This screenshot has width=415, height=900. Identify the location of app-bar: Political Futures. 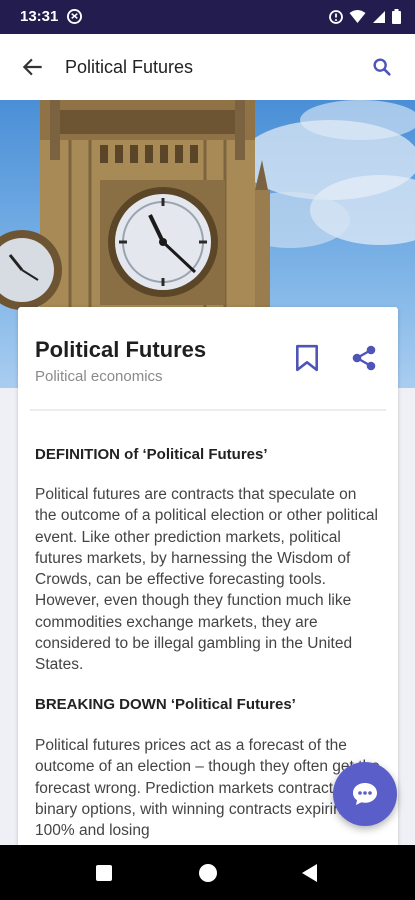
(207, 67).